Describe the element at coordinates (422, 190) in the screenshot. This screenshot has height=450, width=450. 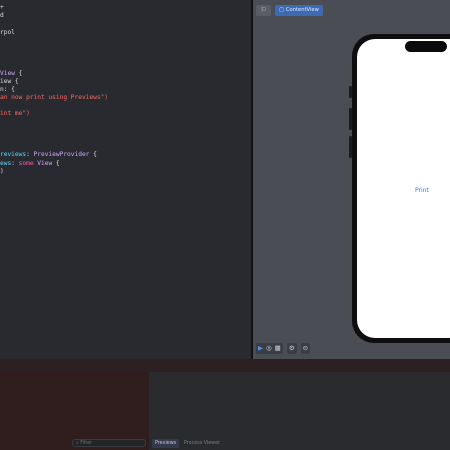
I see `print-button: Print` at that location.